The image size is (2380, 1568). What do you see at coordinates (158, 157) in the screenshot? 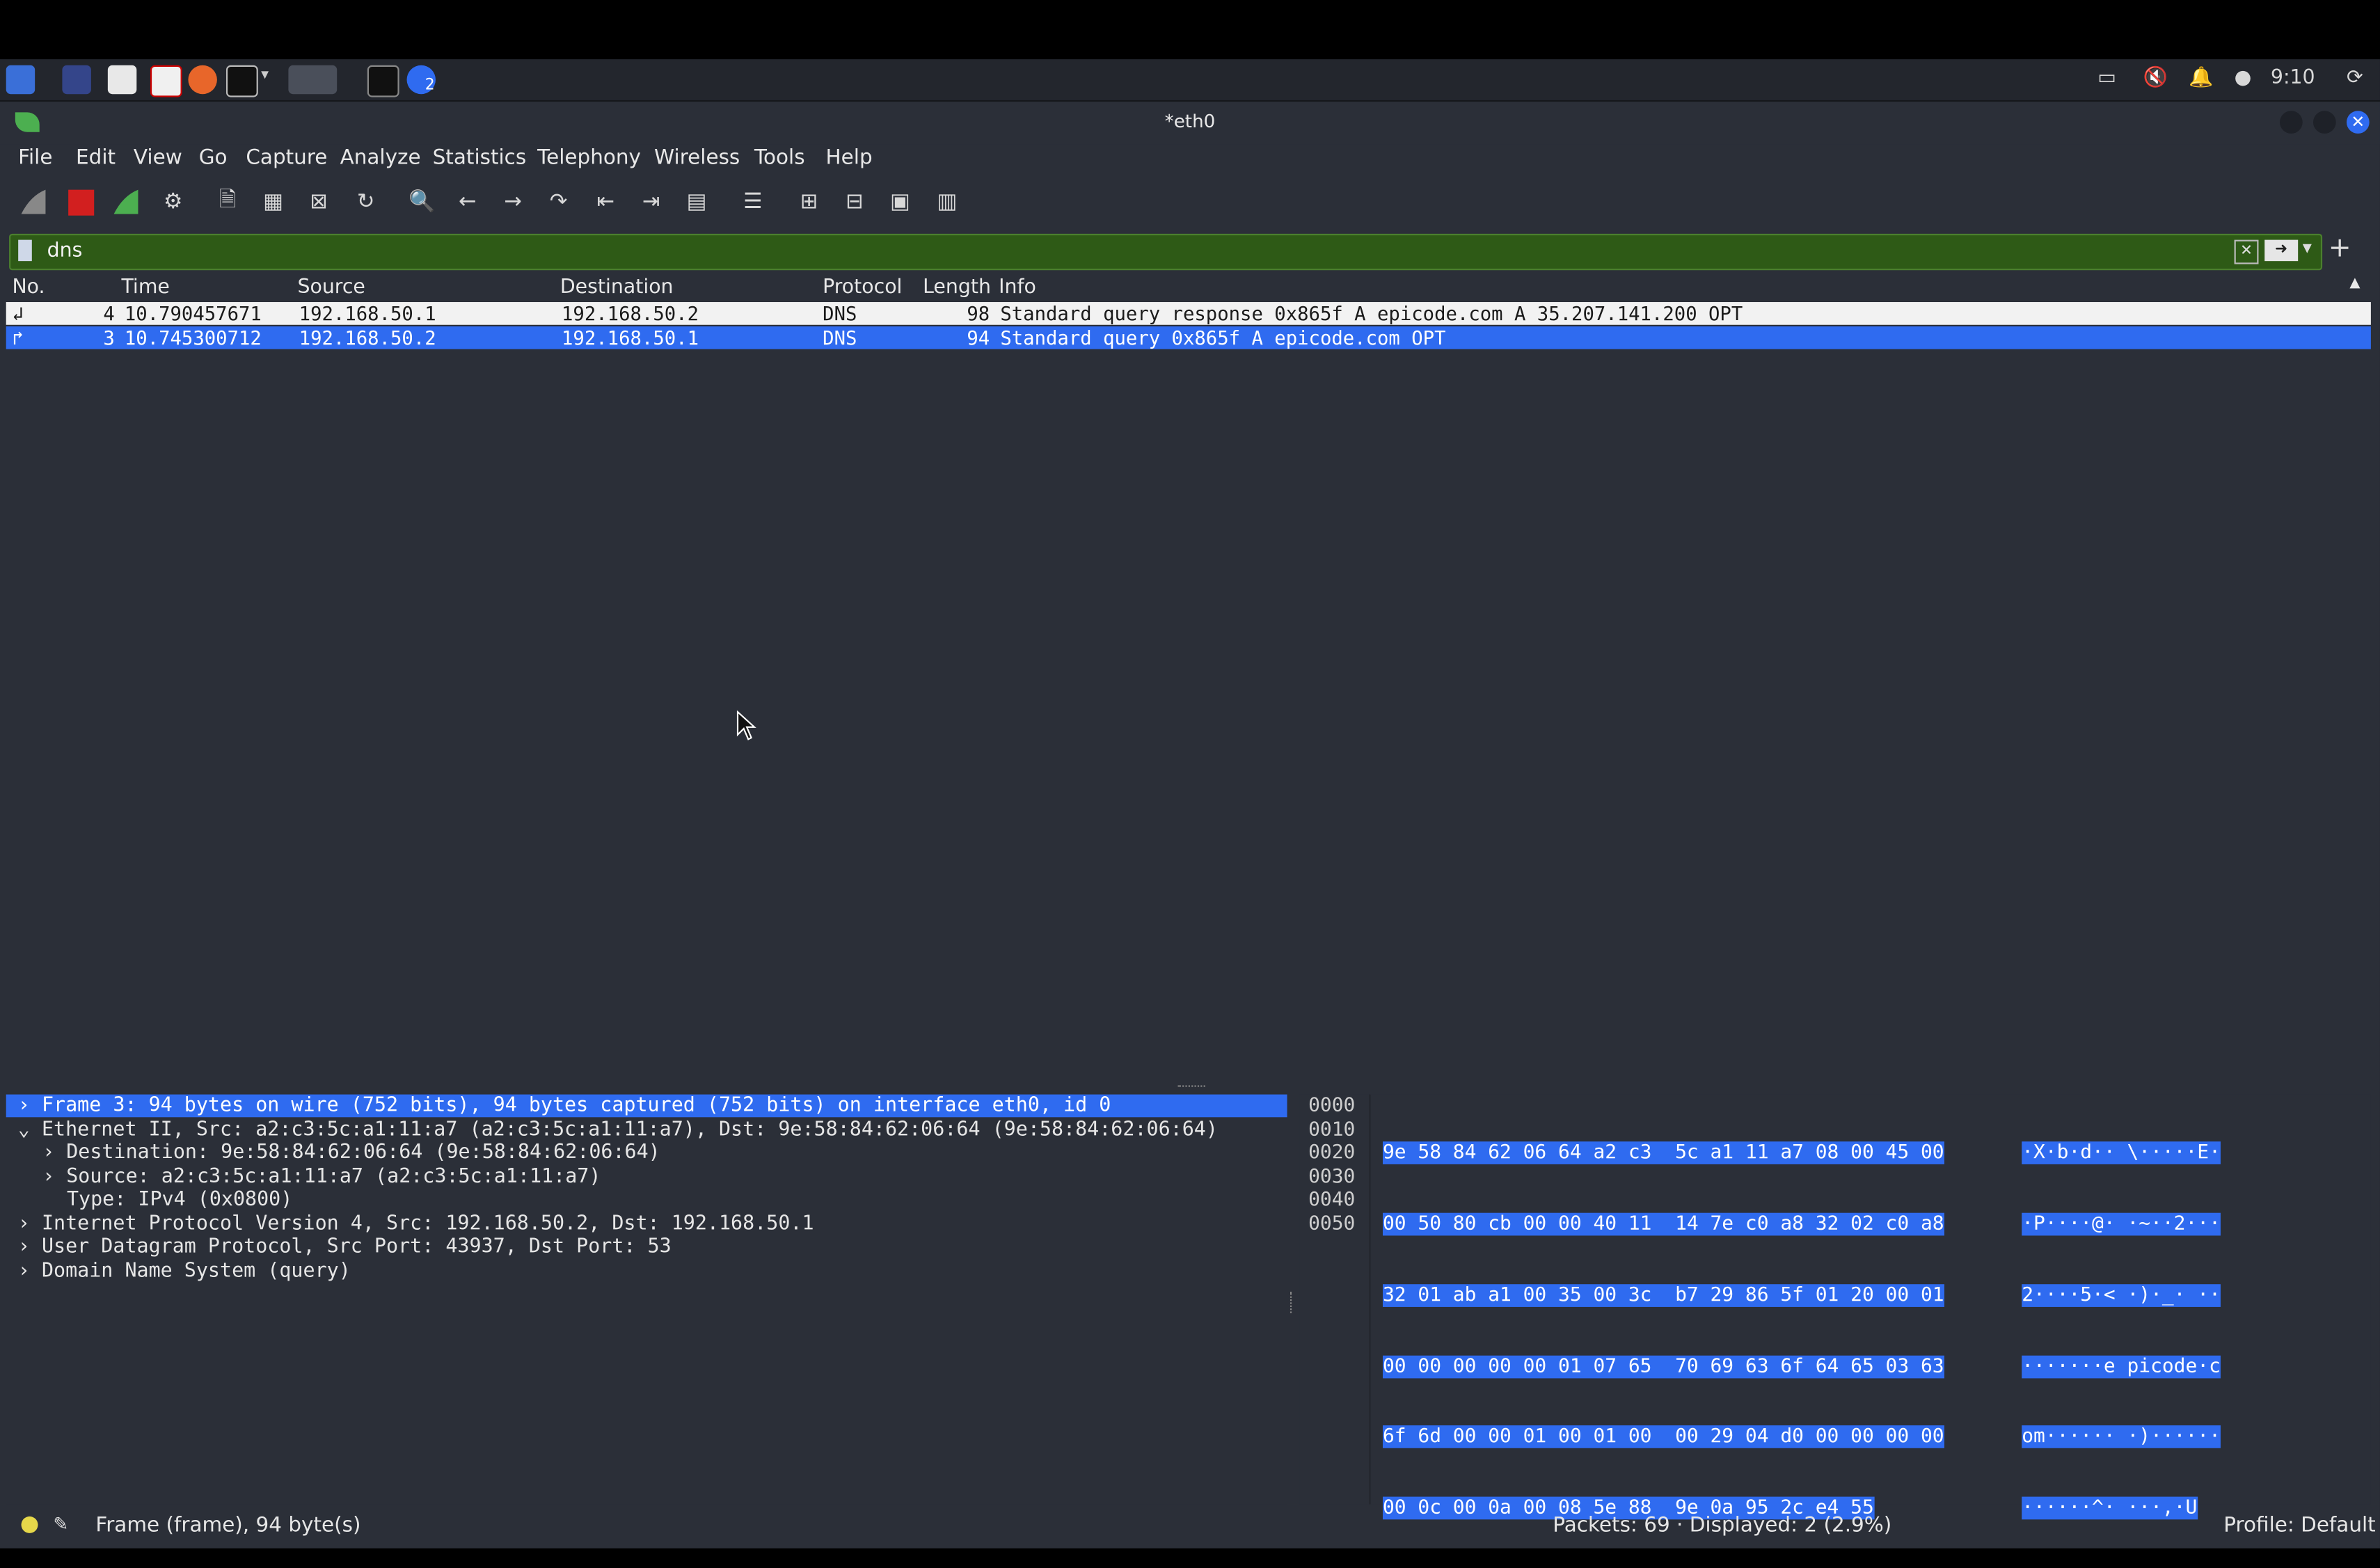
I see `menu-view: View` at bounding box center [158, 157].